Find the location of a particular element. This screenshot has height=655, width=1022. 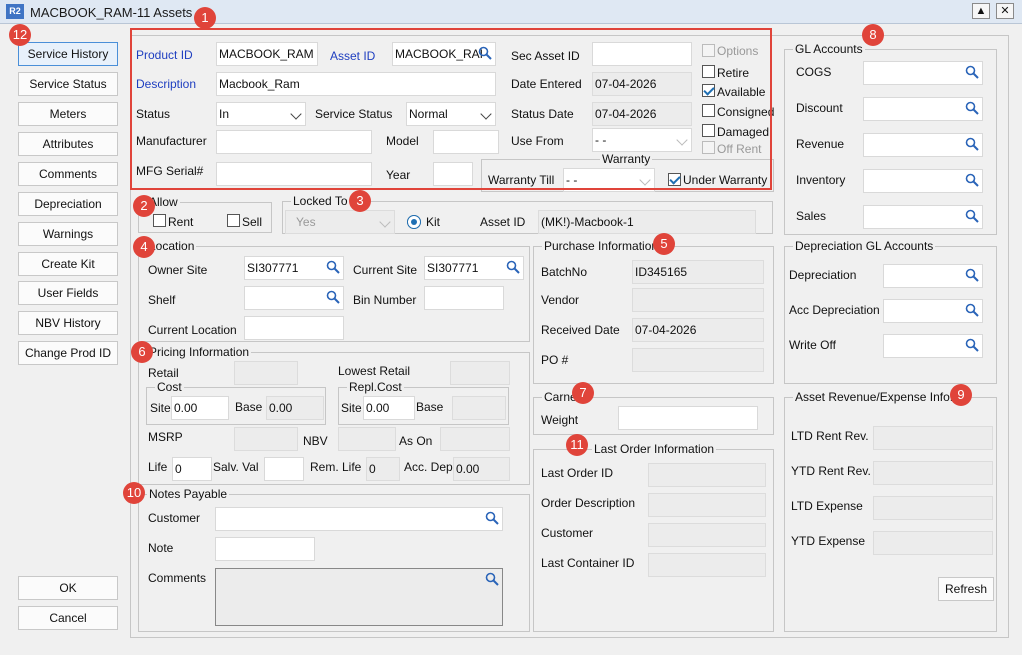

nav-create-kit: Create Kit is located at coordinates (68, 264).